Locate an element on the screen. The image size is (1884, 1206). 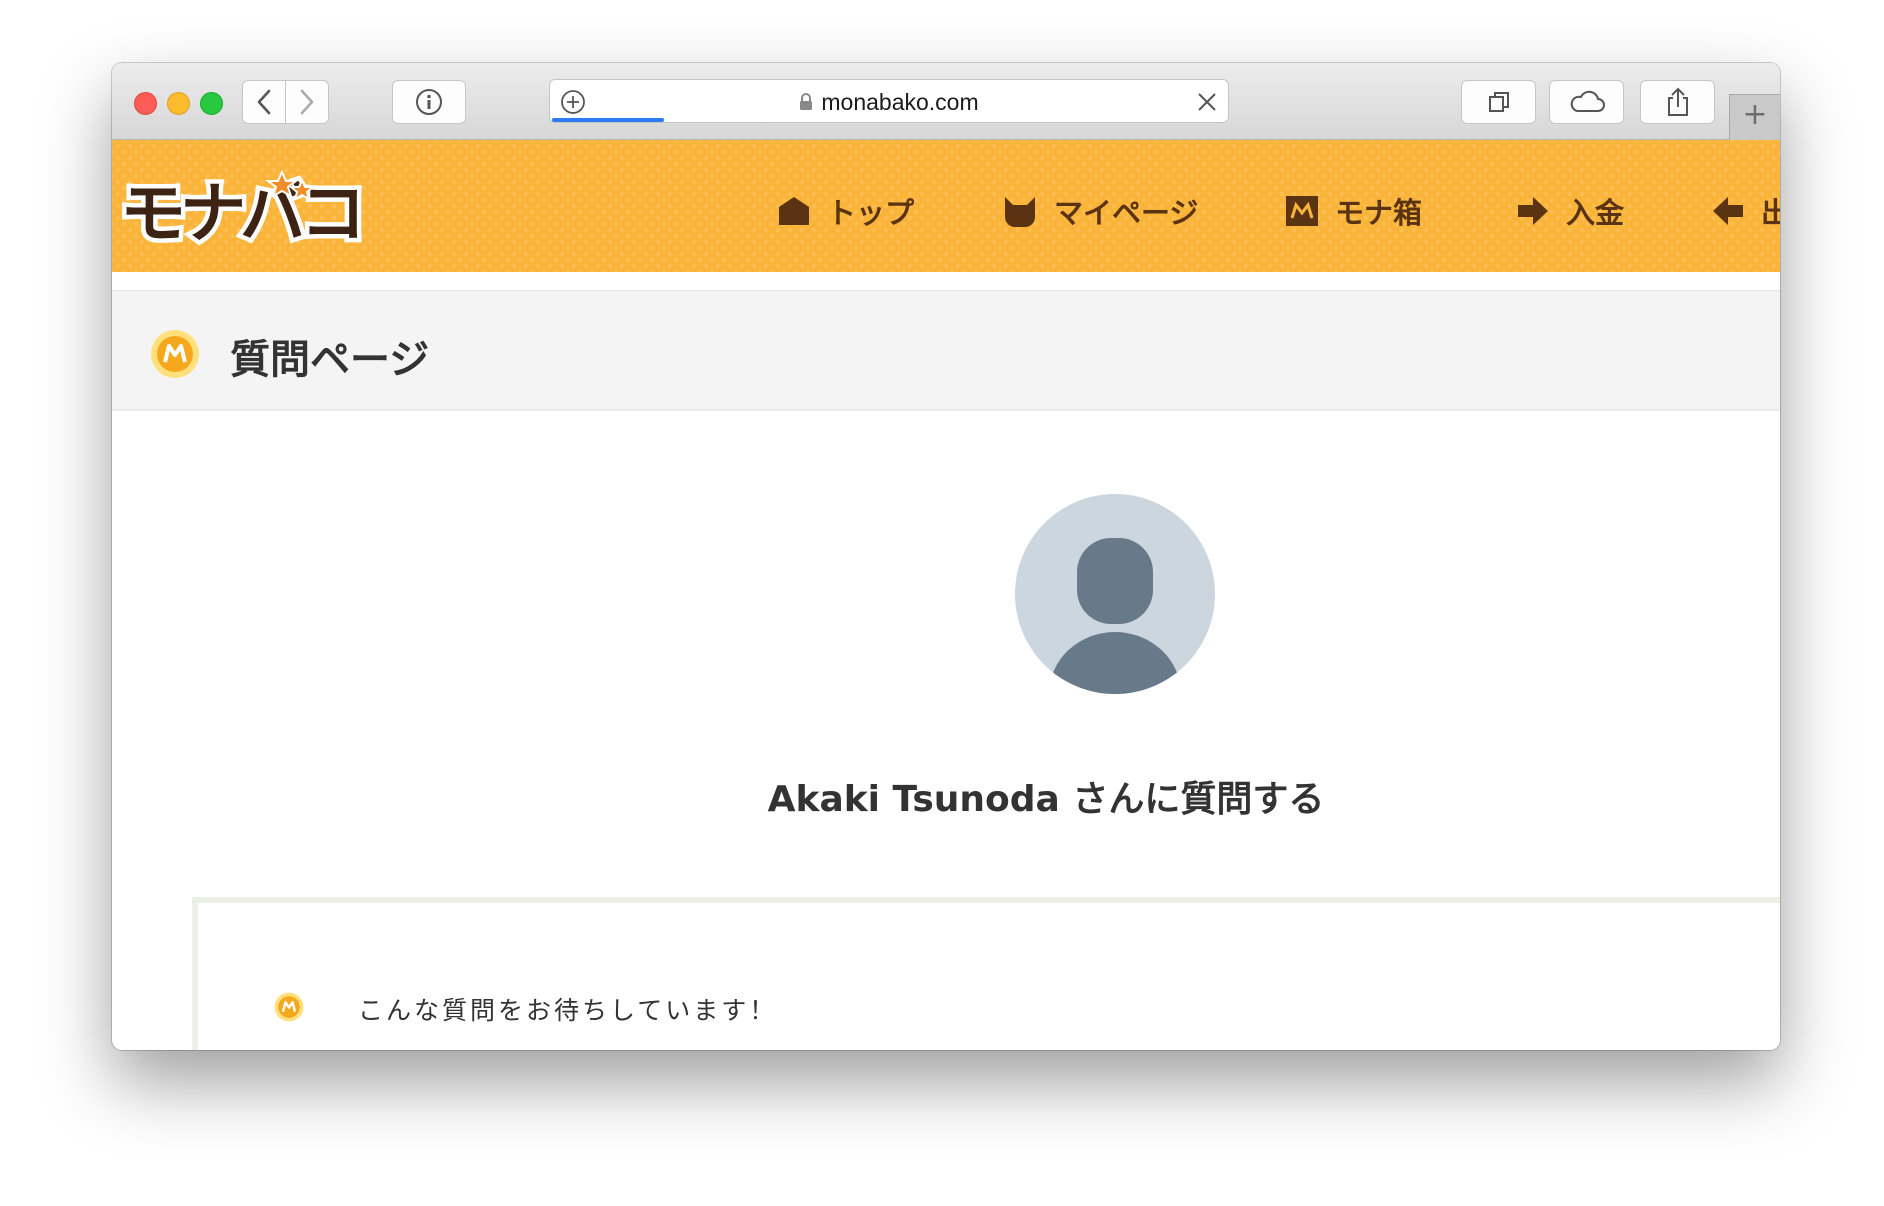
forward-button is located at coordinates (307, 102).